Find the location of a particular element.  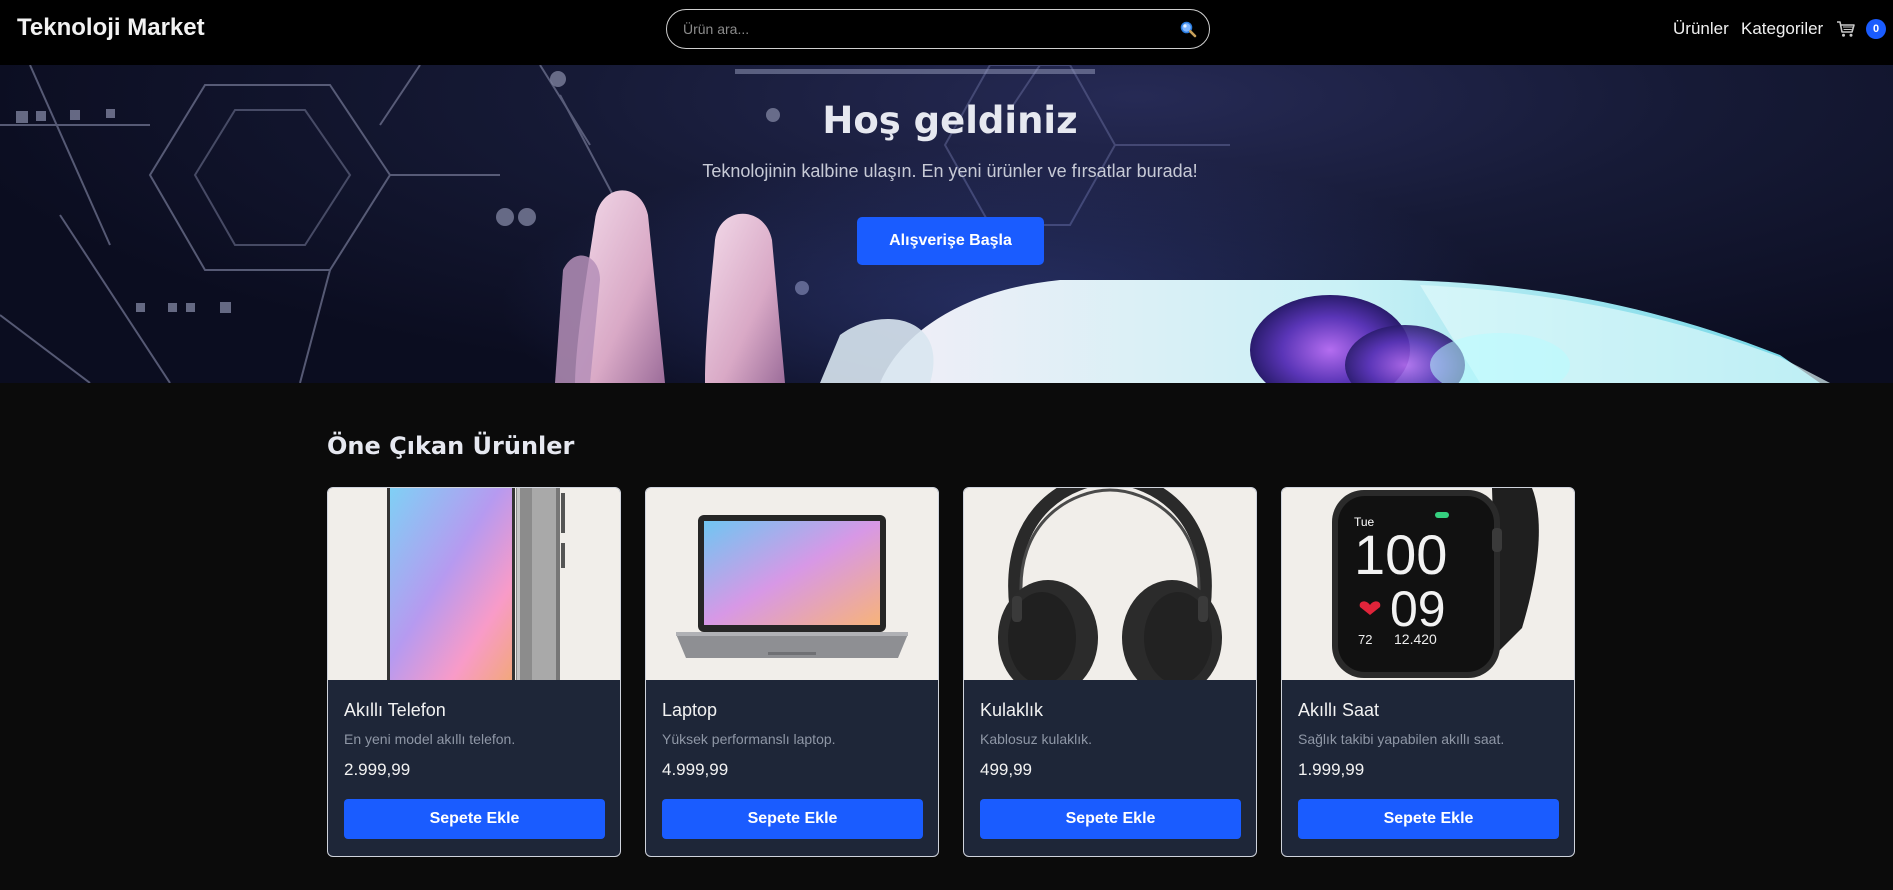

product-name: Akıllı Telefon is located at coordinates (395, 710).